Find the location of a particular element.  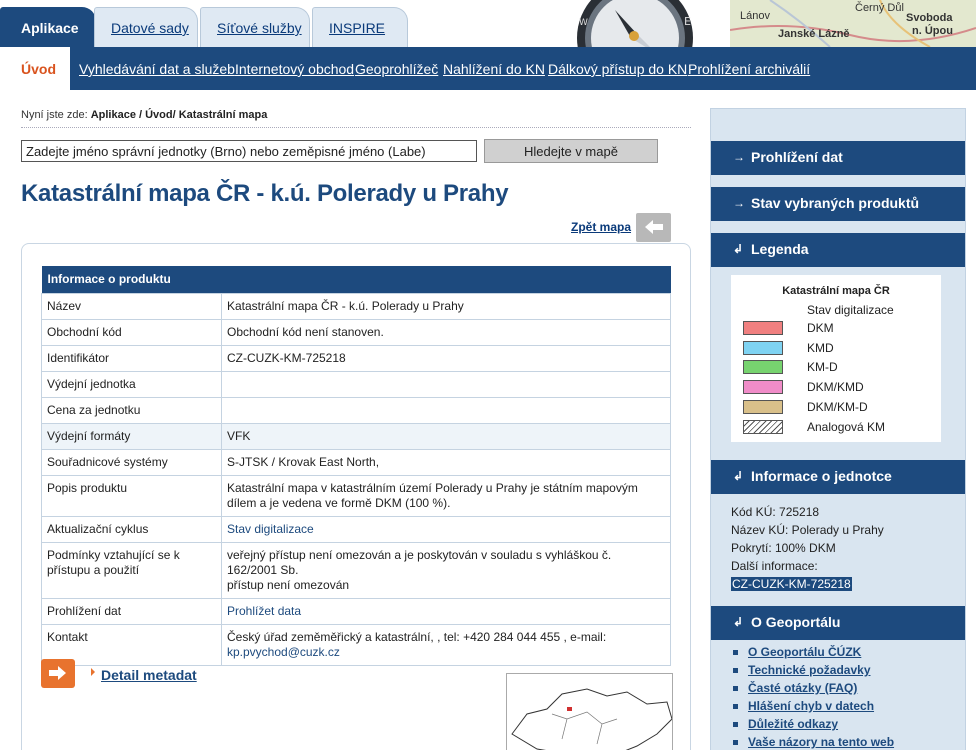

subnav-geoprohlizec: Geoprohlížeč is located at coordinates (396, 69).